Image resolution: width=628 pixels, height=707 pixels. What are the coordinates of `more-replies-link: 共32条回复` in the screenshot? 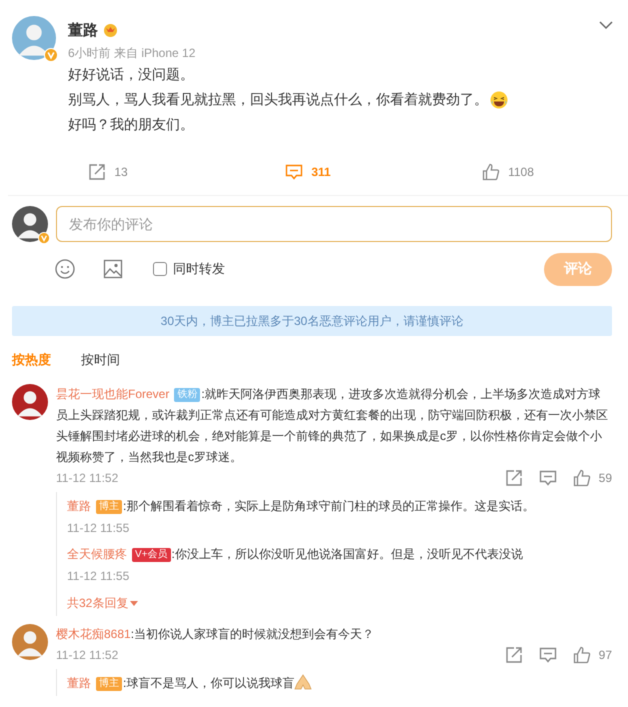 It's located at (102, 603).